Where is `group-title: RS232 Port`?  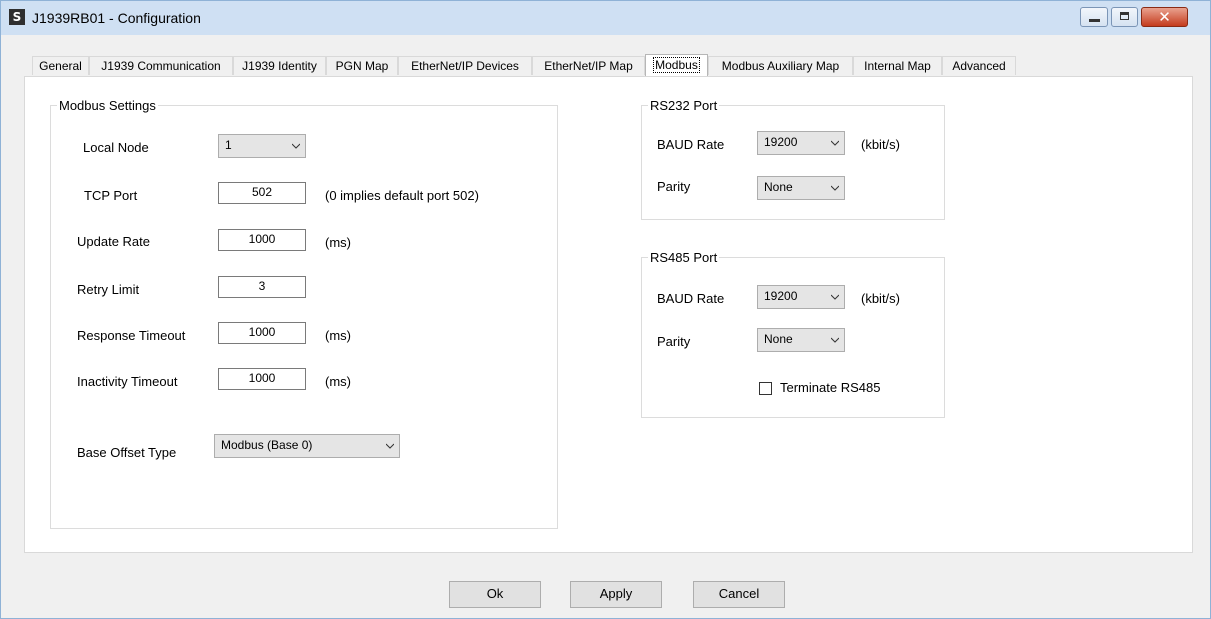 group-title: RS232 Port is located at coordinates (684, 105).